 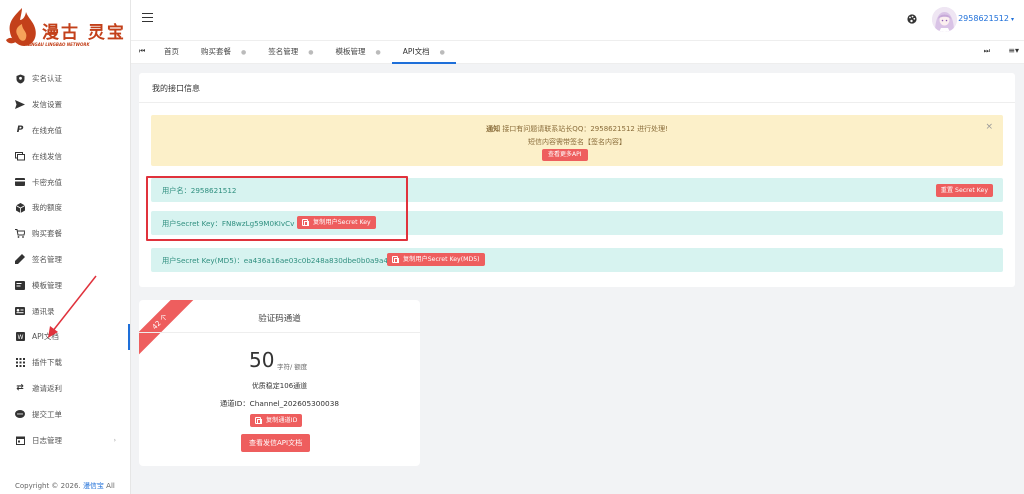 I want to click on sidebar-item-label: 在线发信, so click(x=47, y=156).